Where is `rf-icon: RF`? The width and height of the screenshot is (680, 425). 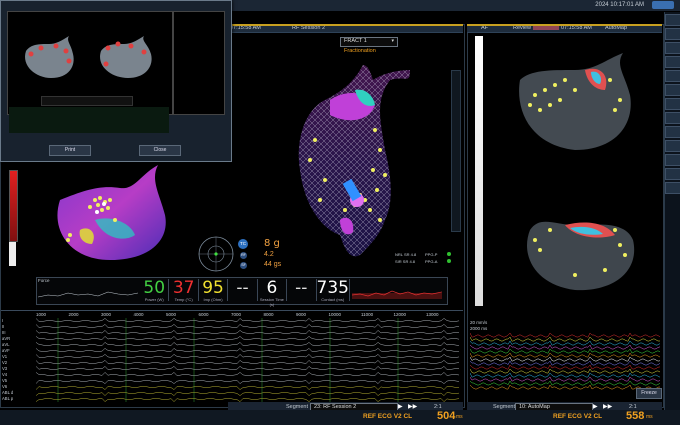
rf-icon: RF is located at coordinates (243, 255).